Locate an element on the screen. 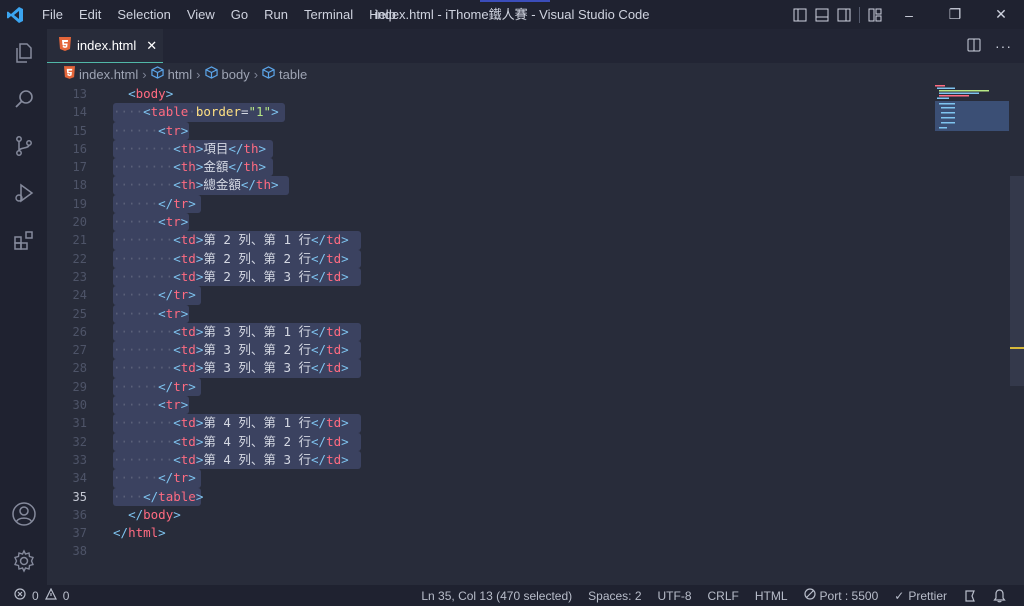 The image size is (1024, 606). activity-bar is located at coordinates (23, 307).